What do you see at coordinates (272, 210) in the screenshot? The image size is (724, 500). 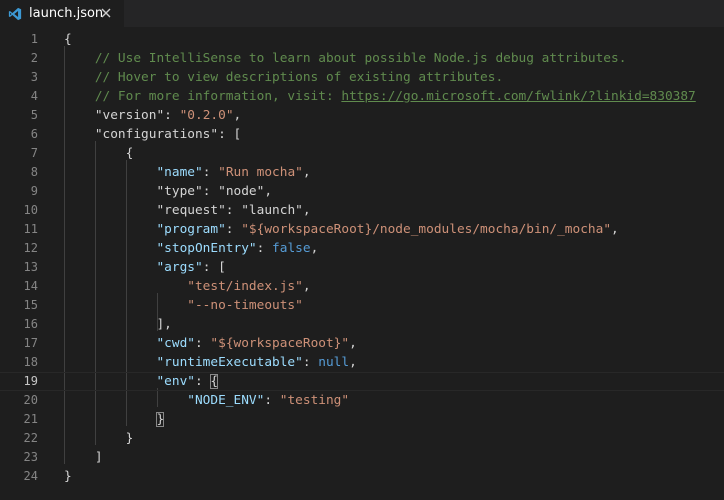 I see `code-token: "launch"` at bounding box center [272, 210].